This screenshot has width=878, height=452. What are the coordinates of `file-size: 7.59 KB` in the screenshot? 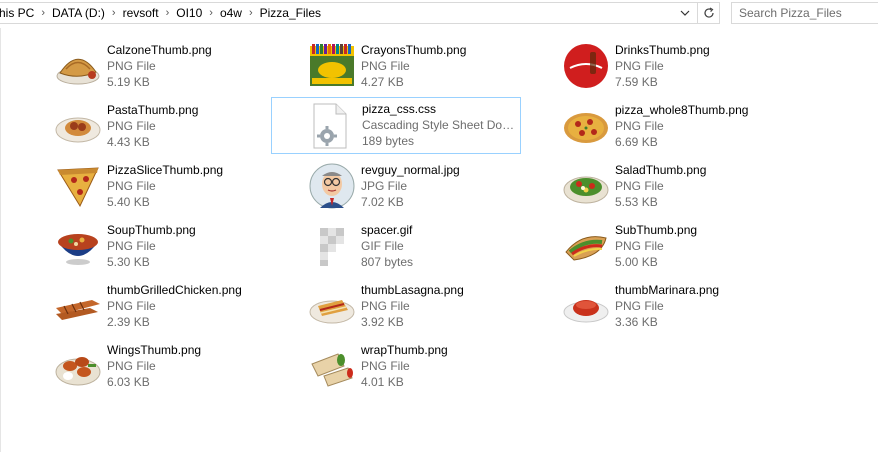 It's located at (636, 82).